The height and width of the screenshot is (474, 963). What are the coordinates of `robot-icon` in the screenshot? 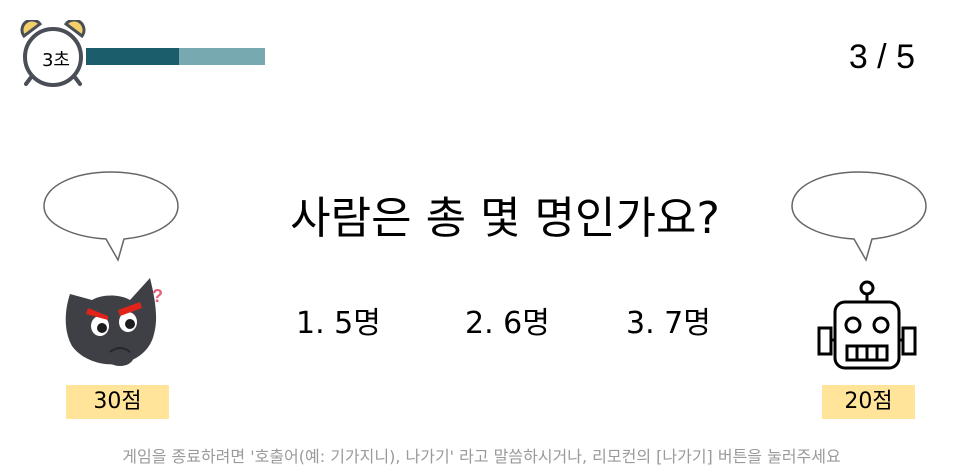 It's located at (867, 325).